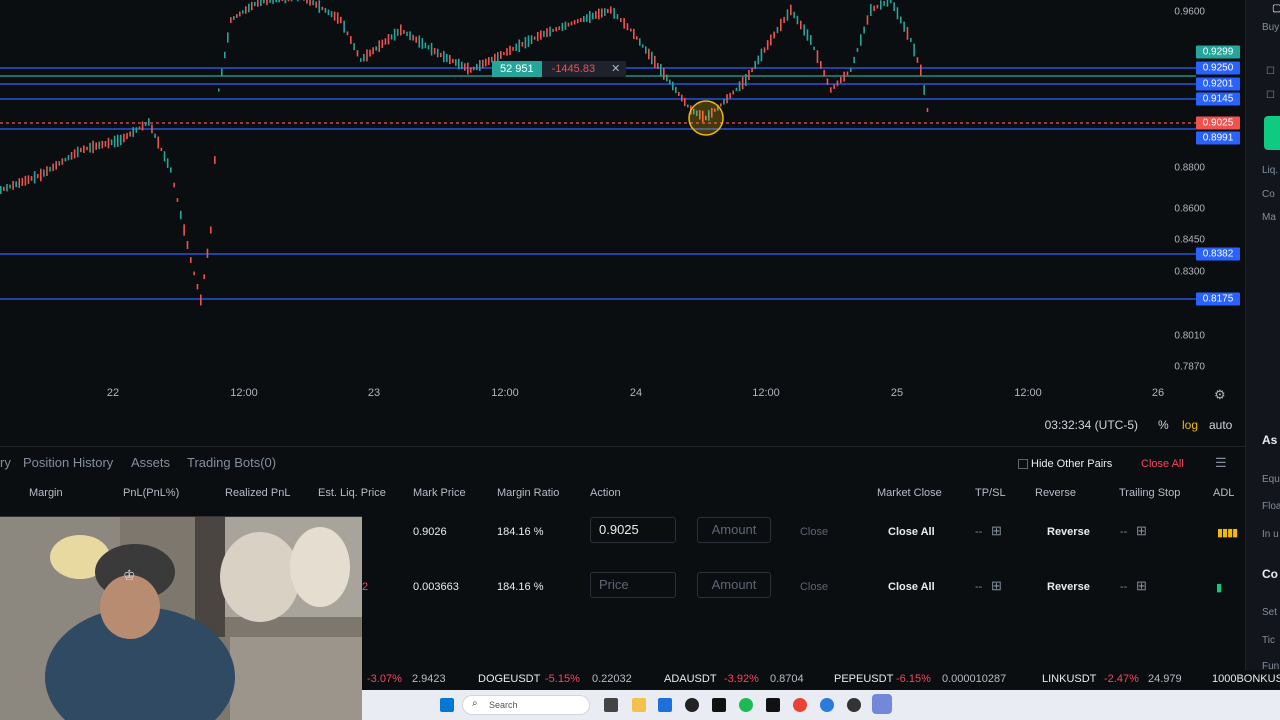 The width and height of the screenshot is (1280, 720). I want to click on sidebar-label: In u, so click(1270, 534).